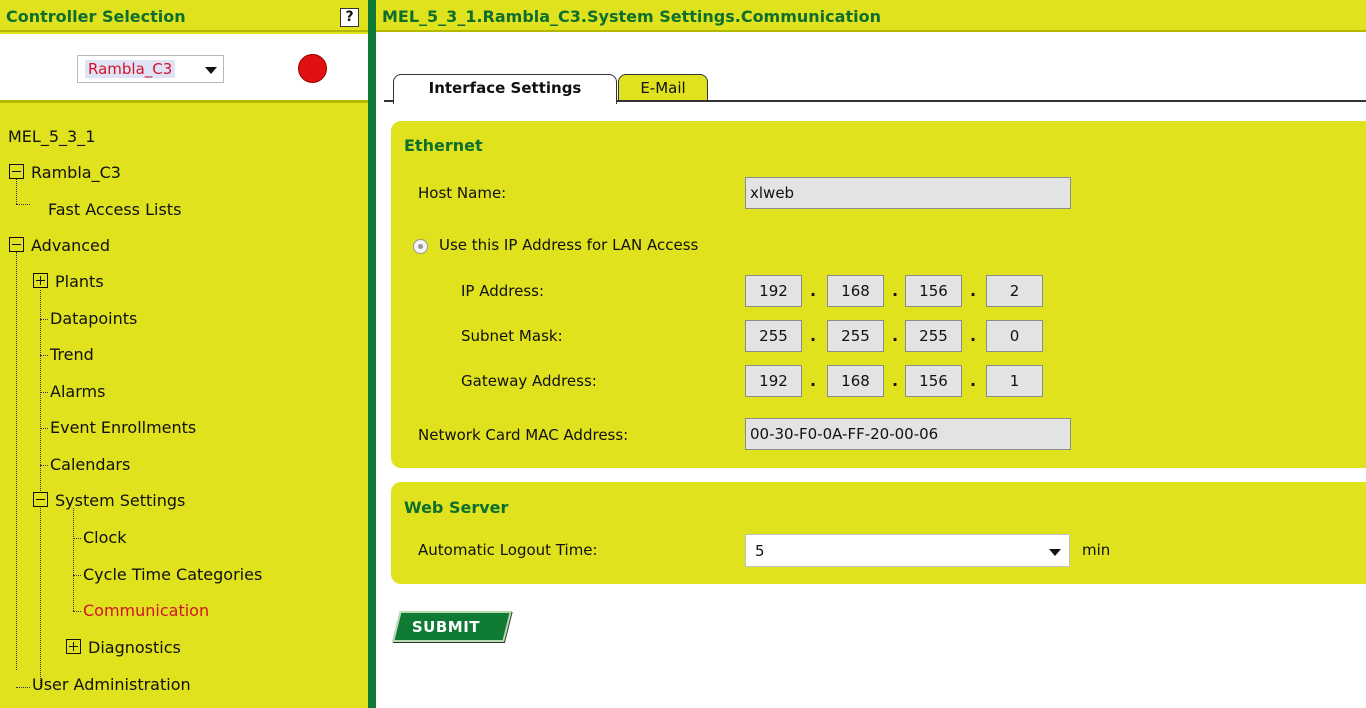  I want to click on gateway-octet-1: 192, so click(773, 381).